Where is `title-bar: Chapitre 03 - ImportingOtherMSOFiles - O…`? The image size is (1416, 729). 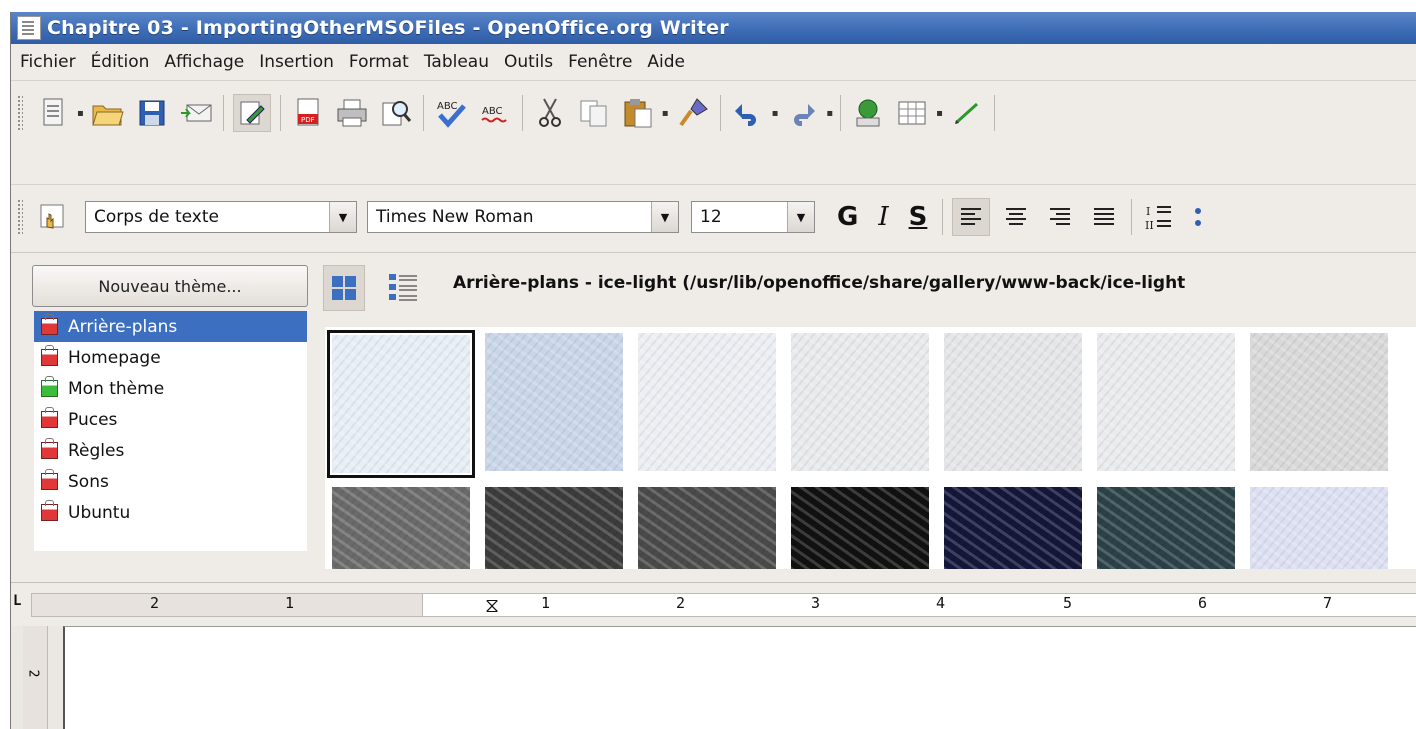 title-bar: Chapitre 03 - ImportingOtherMSOFiles - O… is located at coordinates (713, 28).